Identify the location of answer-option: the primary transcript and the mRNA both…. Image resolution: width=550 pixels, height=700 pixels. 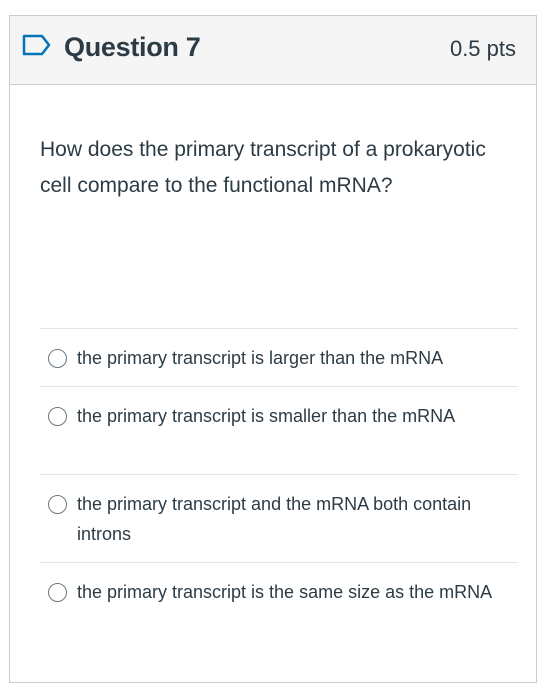
(279, 518).